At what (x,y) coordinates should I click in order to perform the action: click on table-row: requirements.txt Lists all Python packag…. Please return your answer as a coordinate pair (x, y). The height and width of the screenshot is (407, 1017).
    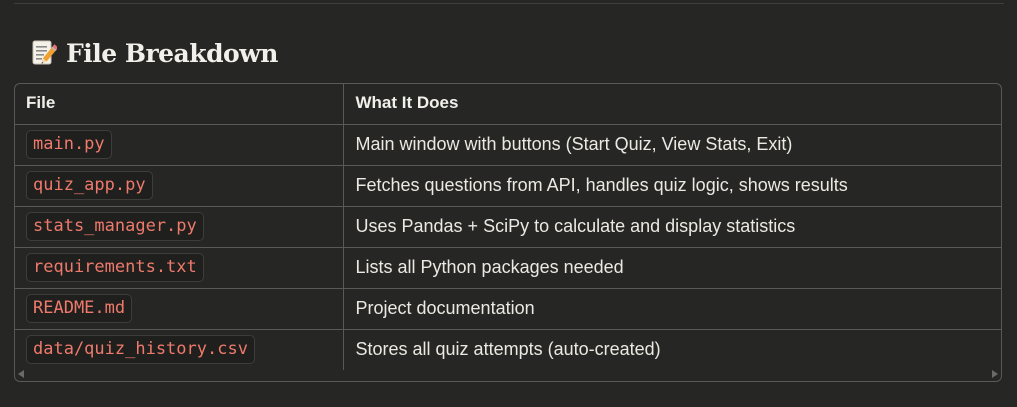
    Looking at the image, I should click on (508, 268).